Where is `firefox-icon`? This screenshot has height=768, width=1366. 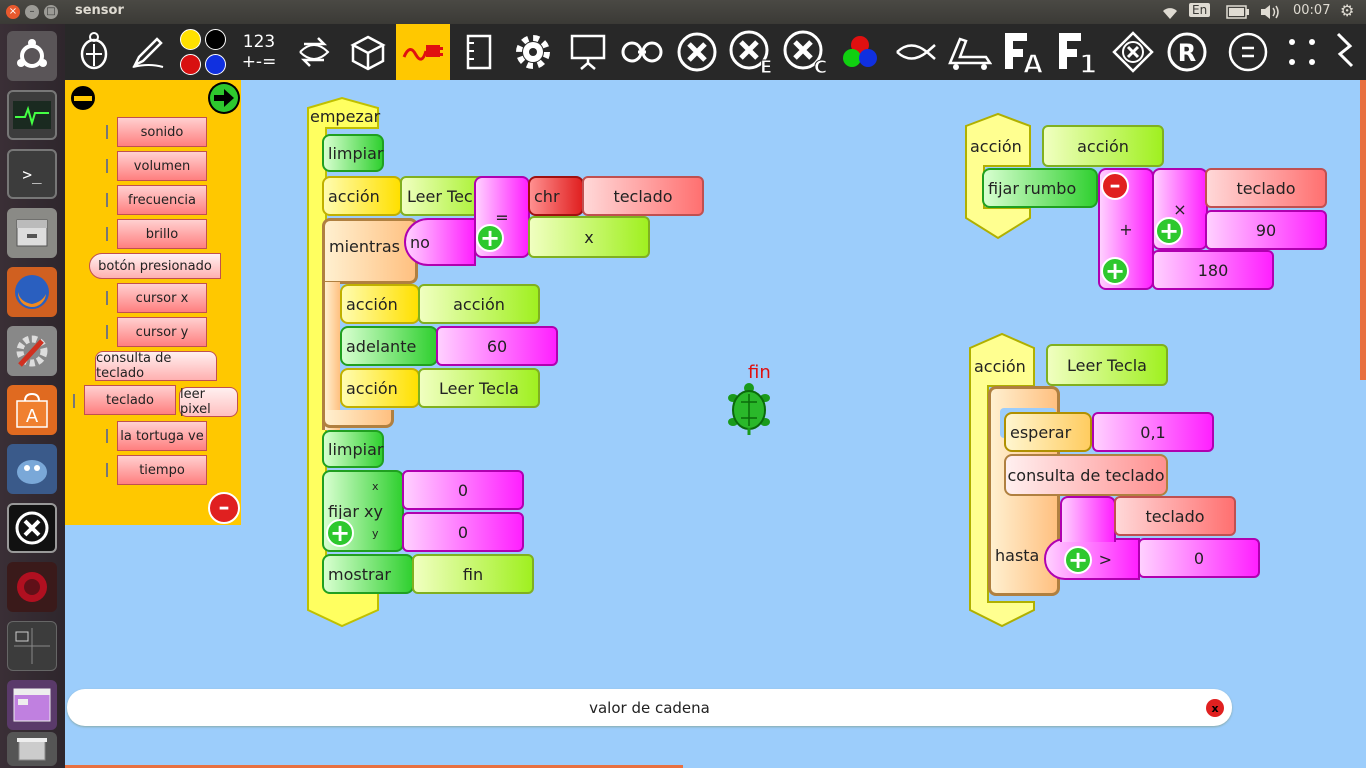 firefox-icon is located at coordinates (32, 292).